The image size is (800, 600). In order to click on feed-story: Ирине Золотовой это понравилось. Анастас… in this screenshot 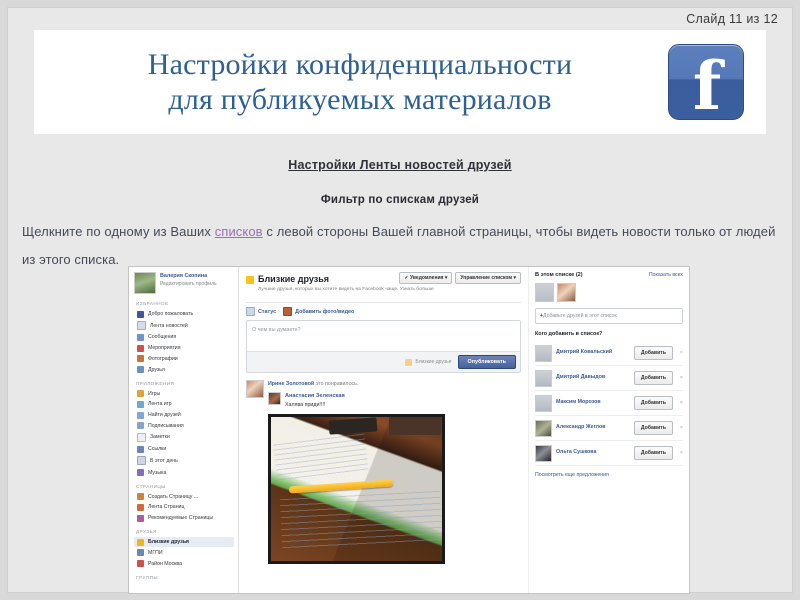, I will do `click(383, 395)`.